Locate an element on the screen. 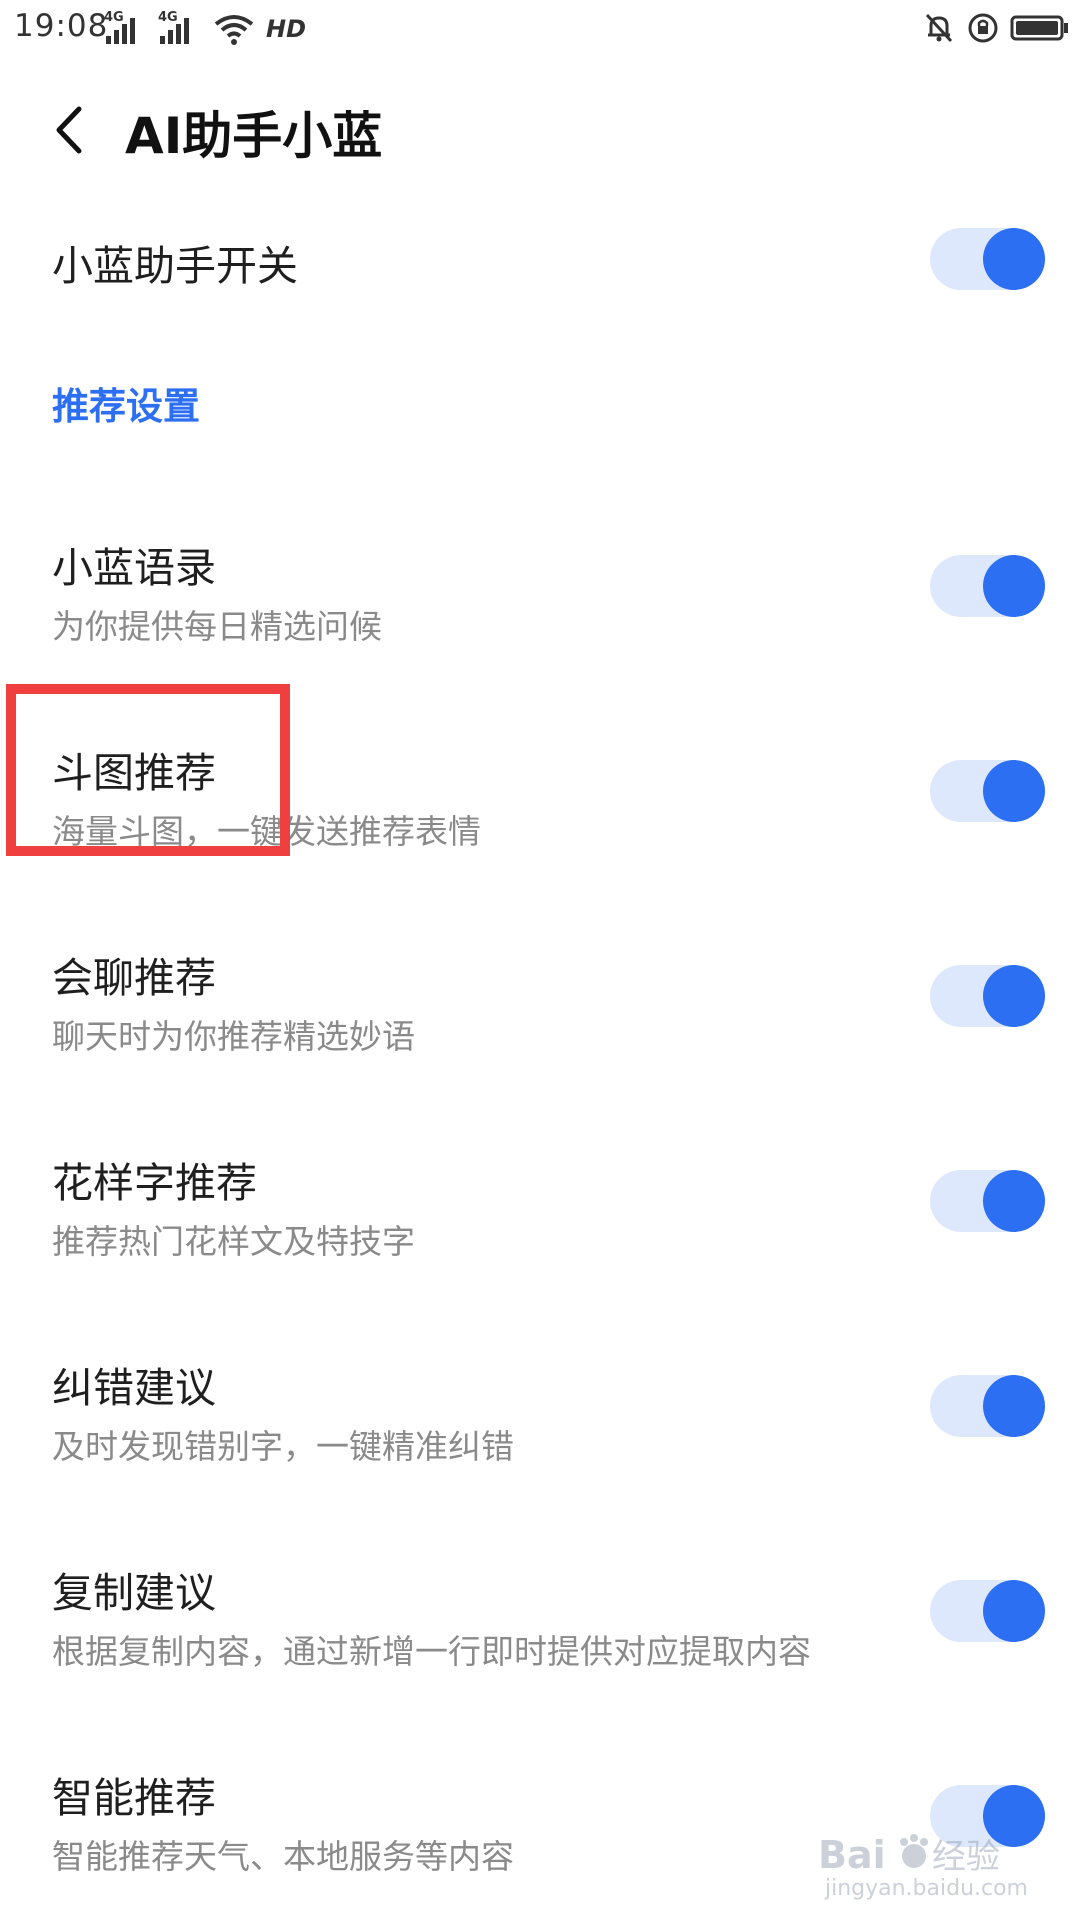 This screenshot has width=1080, height=1920. setting-title: 斗图推荐 is located at coordinates (134, 773).